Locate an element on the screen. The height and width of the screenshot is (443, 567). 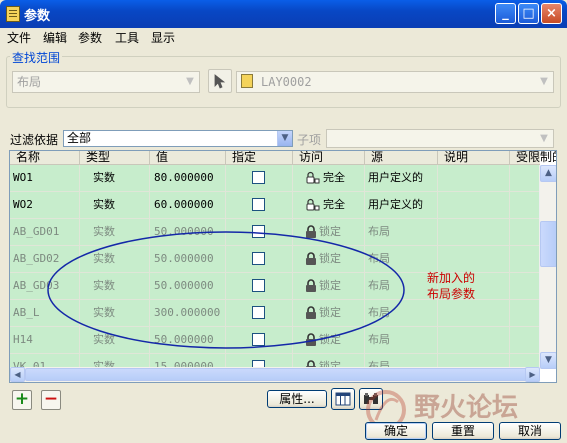
table-row: WO1 实数 80.000000 完全 用户定义的 is located at coordinates (275, 178).